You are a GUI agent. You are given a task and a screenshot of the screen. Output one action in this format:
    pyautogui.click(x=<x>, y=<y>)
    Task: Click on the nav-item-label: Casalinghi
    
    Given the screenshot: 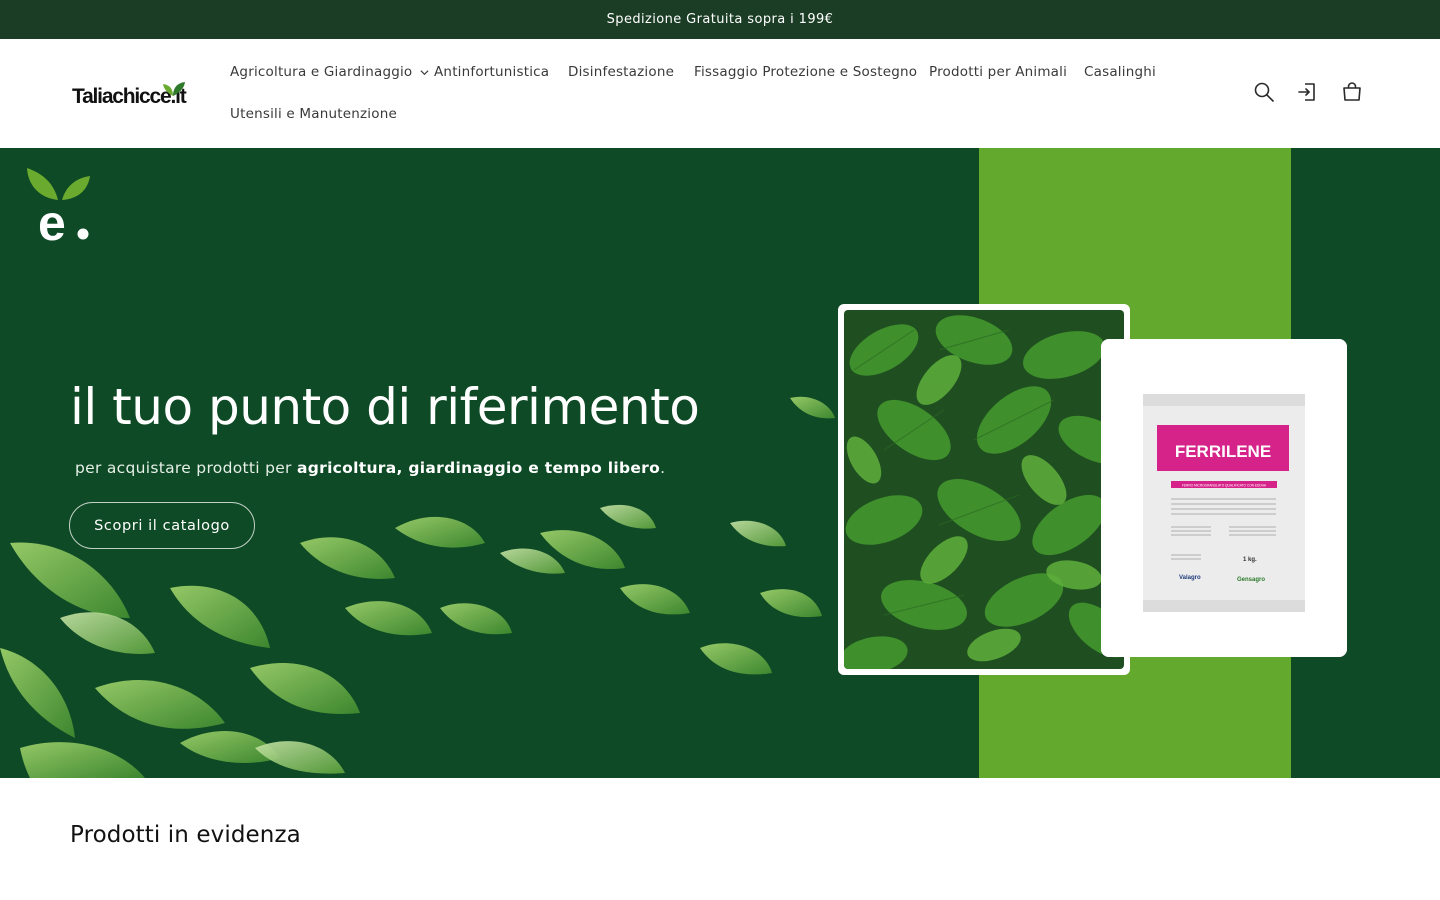 What is the action you would take?
    pyautogui.click(x=1120, y=72)
    